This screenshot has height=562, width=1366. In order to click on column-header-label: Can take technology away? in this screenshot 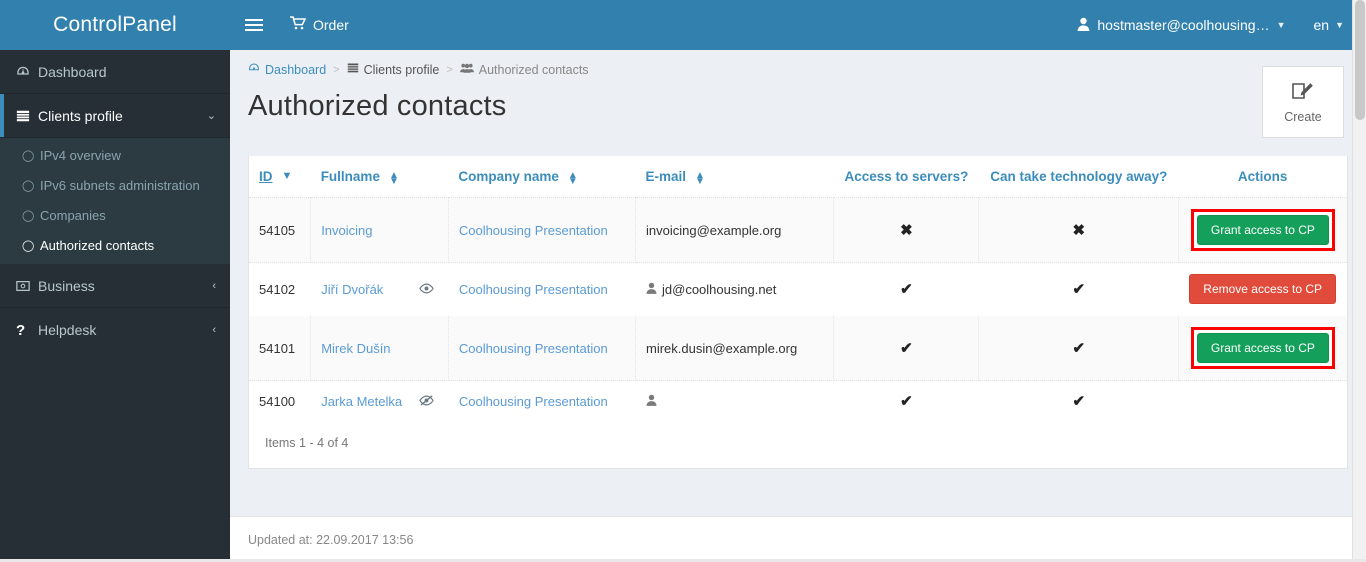, I will do `click(1079, 176)`.